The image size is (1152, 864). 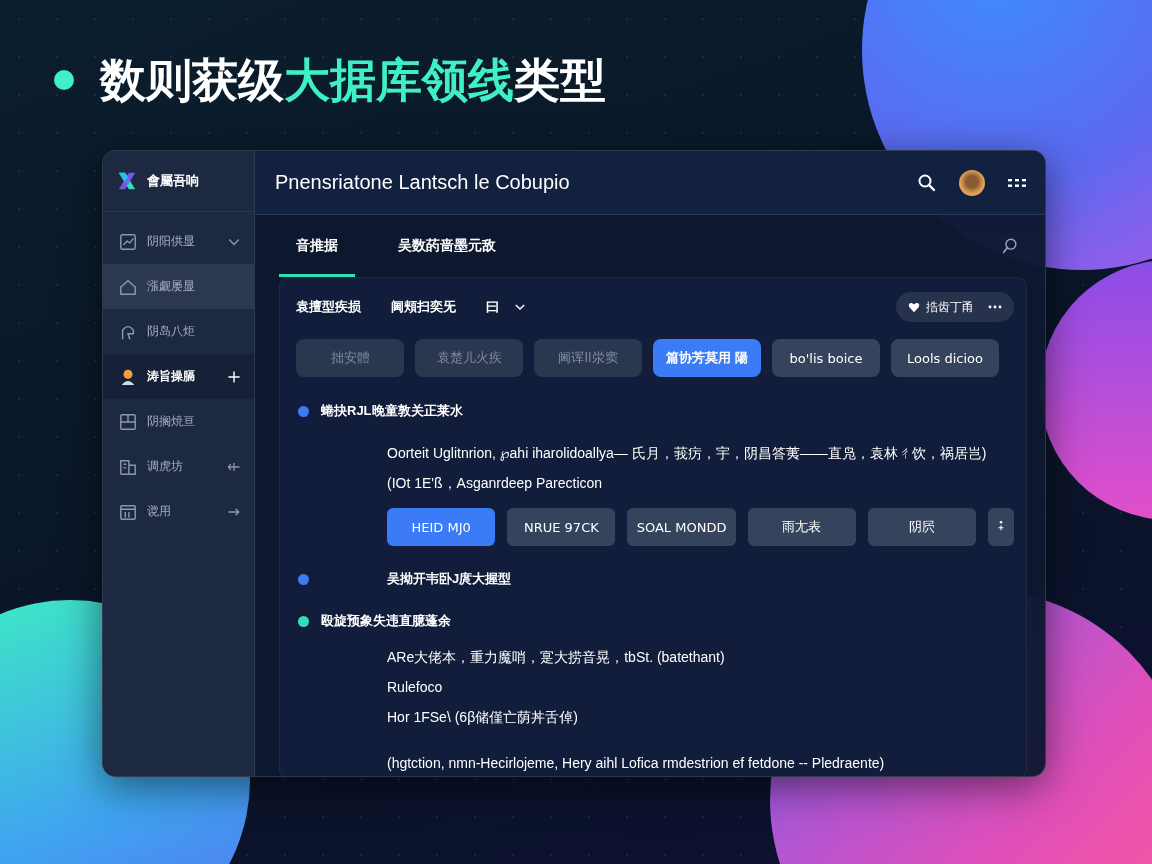 What do you see at coordinates (159, 511) in the screenshot?
I see `sidebar-label: 谠用` at bounding box center [159, 511].